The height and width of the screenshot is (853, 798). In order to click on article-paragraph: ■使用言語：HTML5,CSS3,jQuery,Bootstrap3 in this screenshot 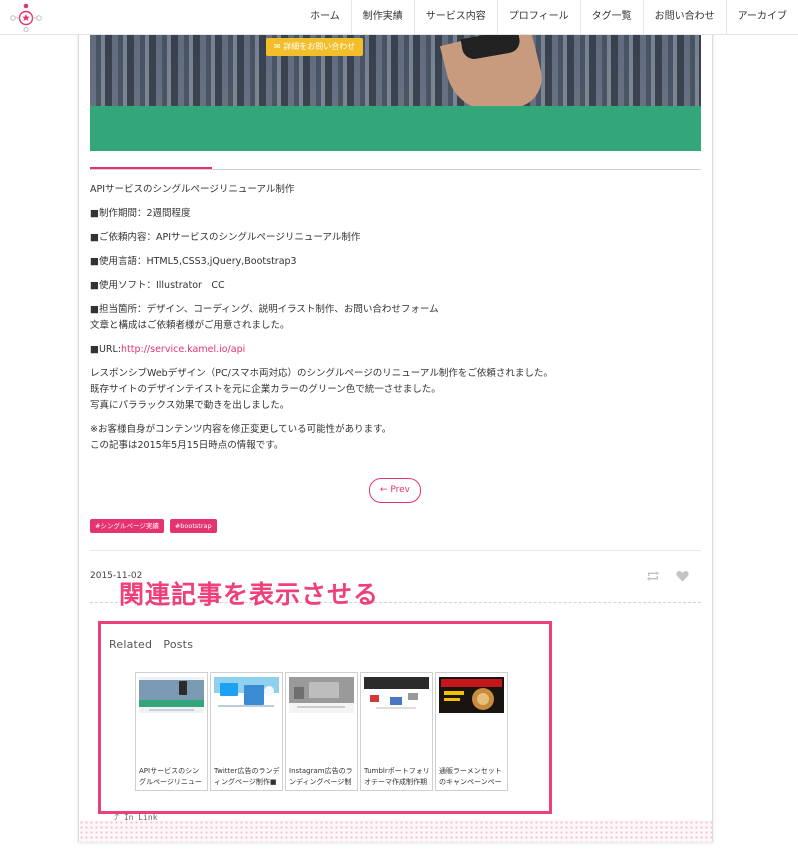, I will do `click(193, 261)`.